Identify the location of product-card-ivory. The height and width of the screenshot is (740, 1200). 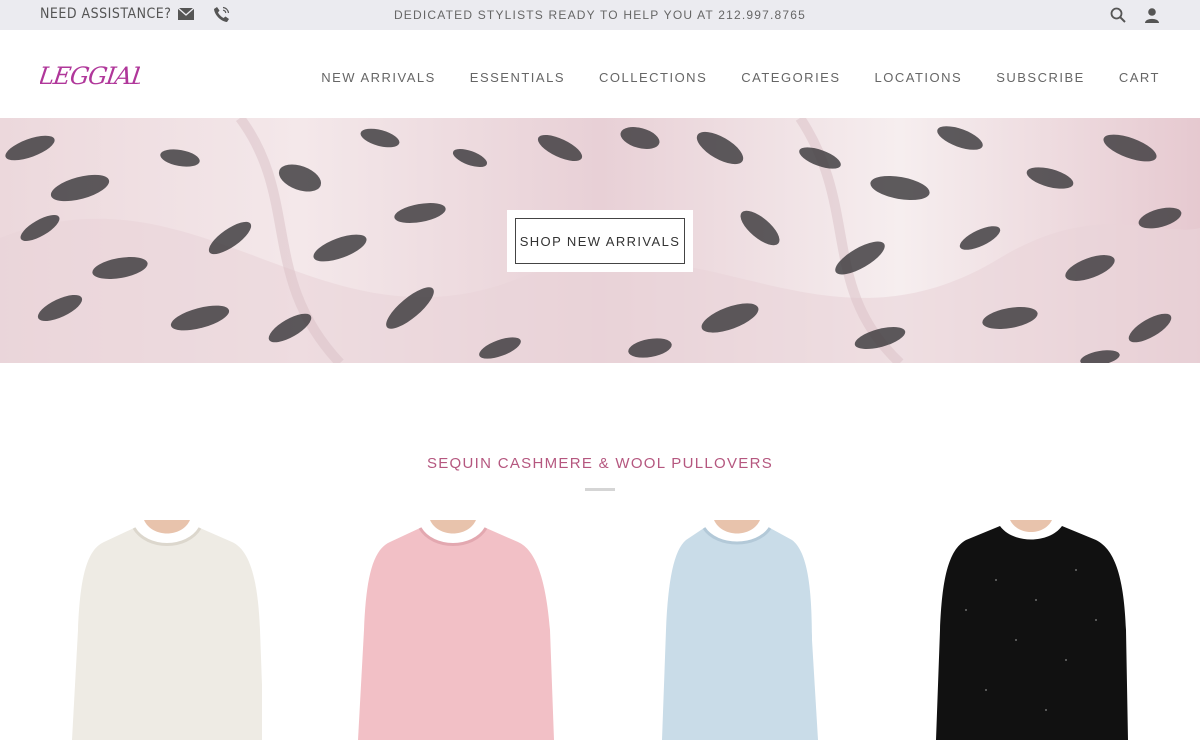
(167, 630).